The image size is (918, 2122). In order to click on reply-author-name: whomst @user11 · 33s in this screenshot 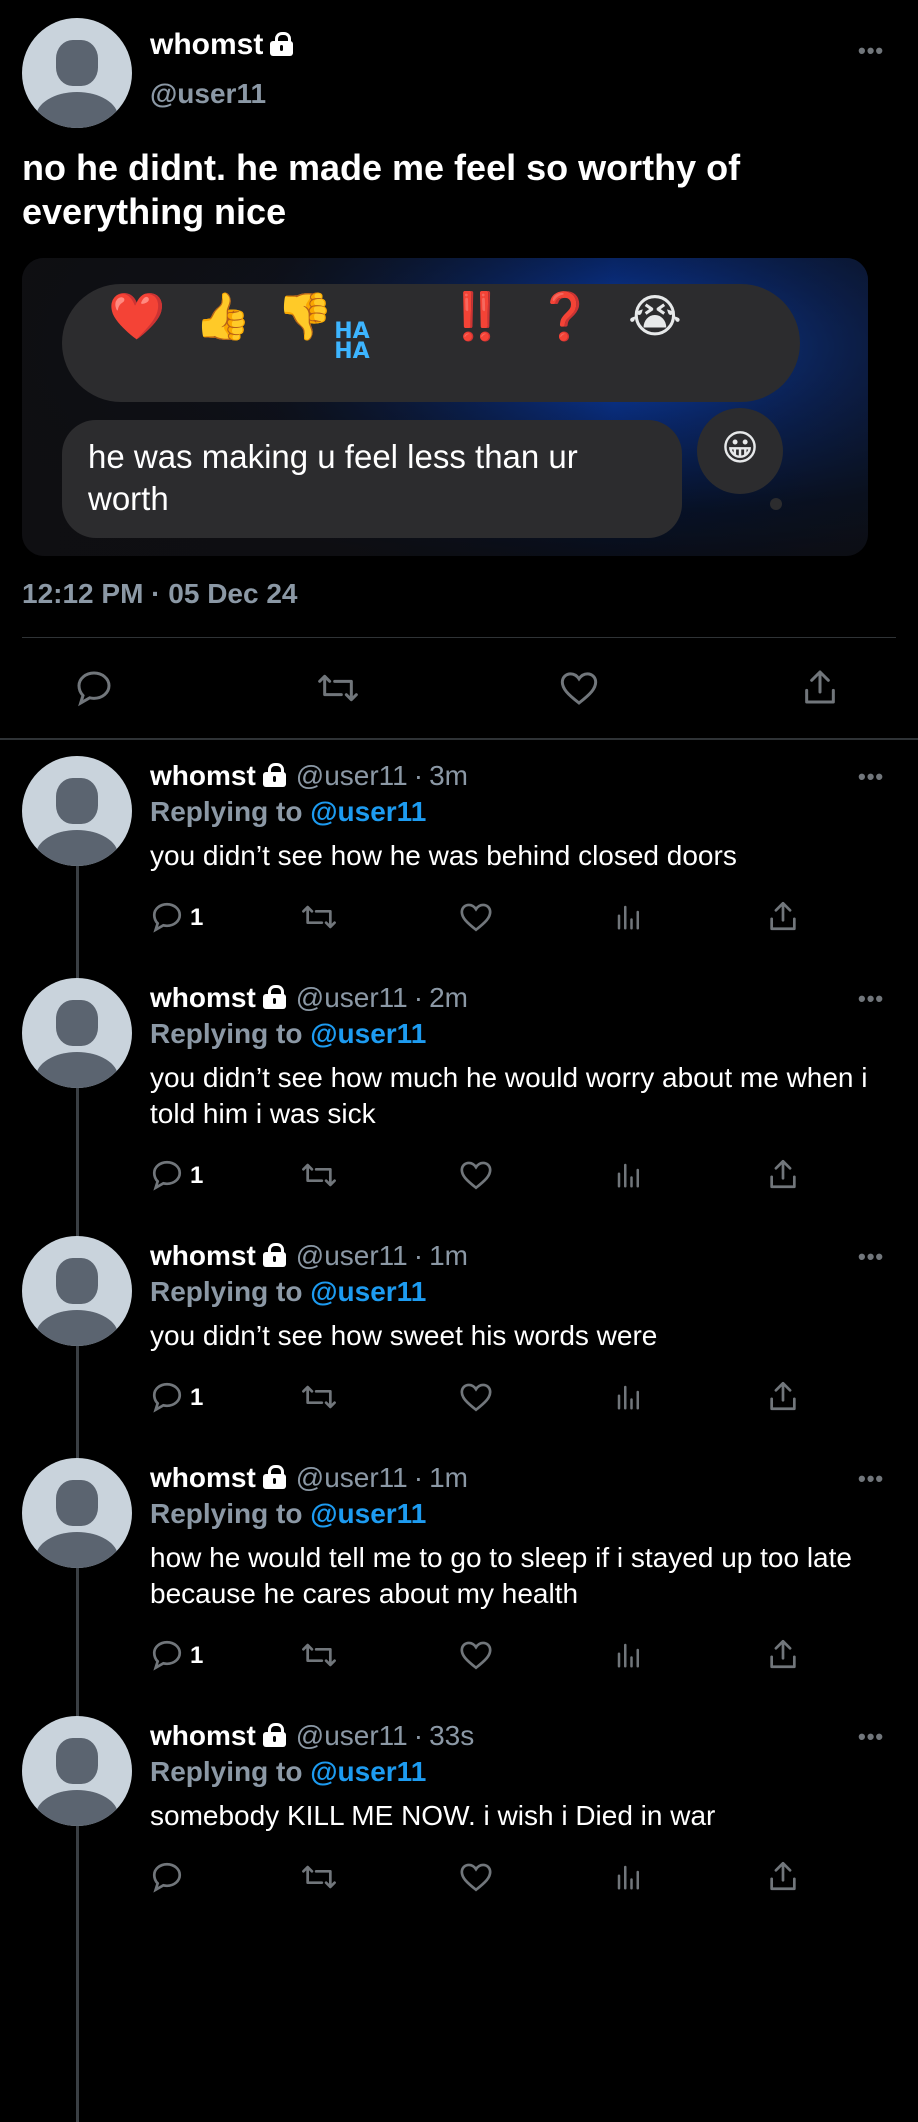, I will do `click(312, 1736)`.